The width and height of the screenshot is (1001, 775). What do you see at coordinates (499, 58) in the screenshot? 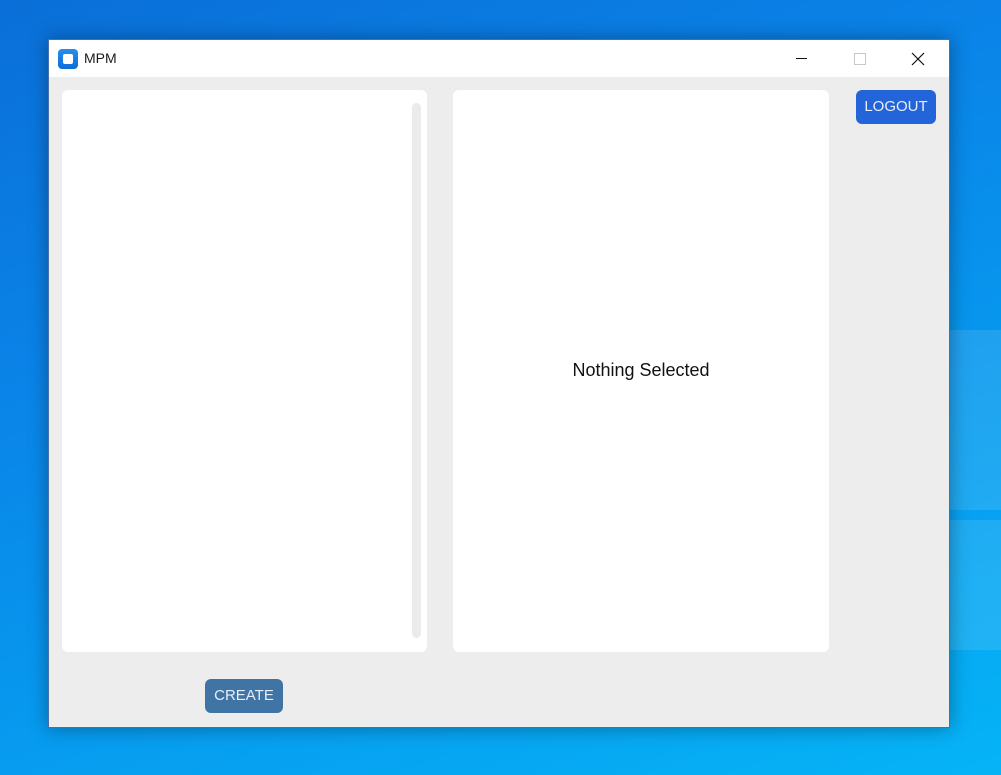
I see `title-bar: MPM` at bounding box center [499, 58].